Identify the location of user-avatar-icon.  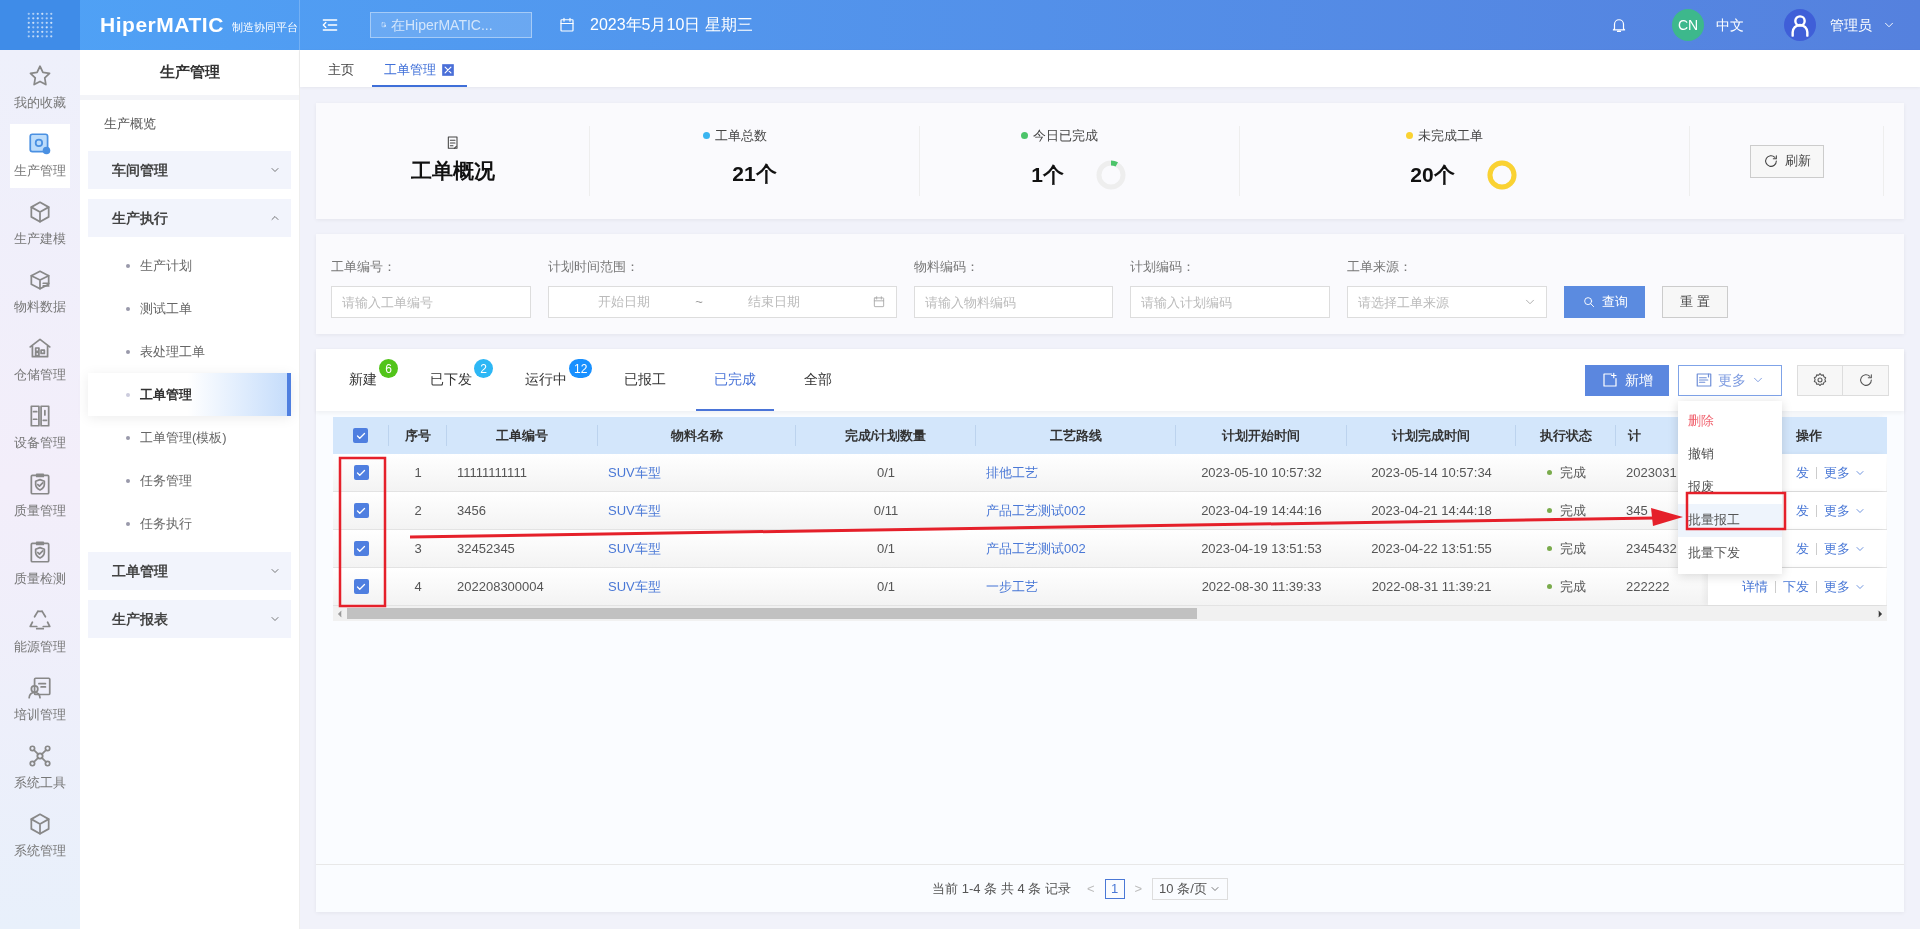
(1800, 25).